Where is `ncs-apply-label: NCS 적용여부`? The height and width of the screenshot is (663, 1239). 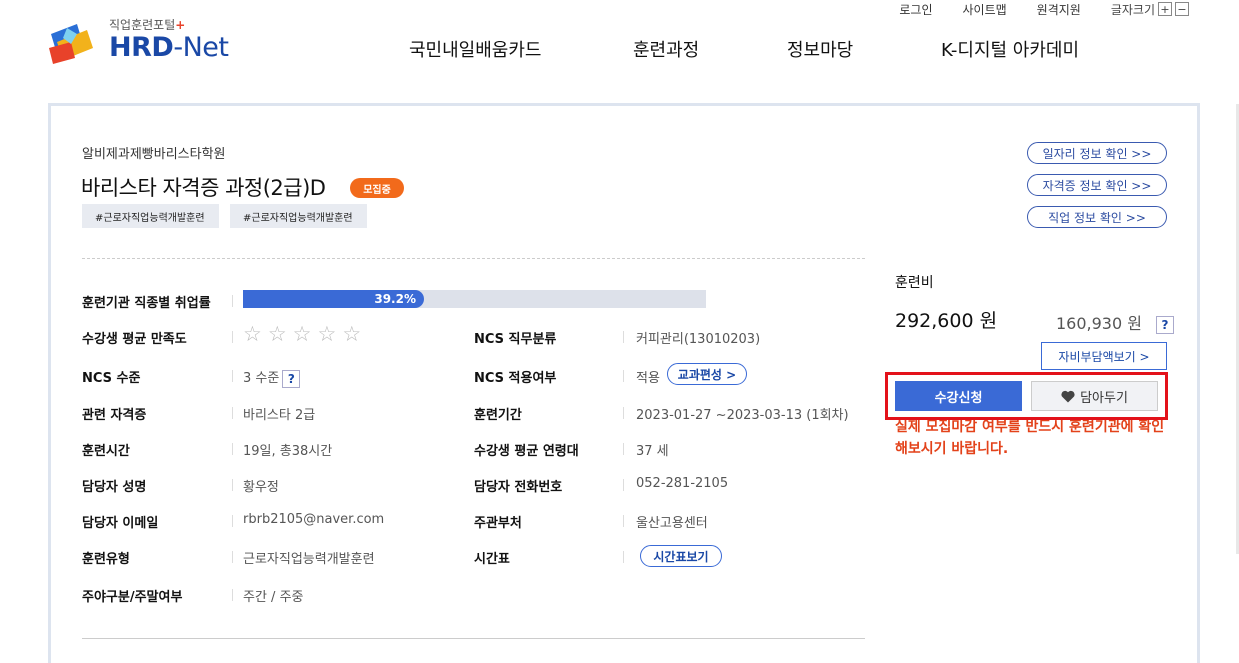 ncs-apply-label: NCS 적용여부 is located at coordinates (515, 378).